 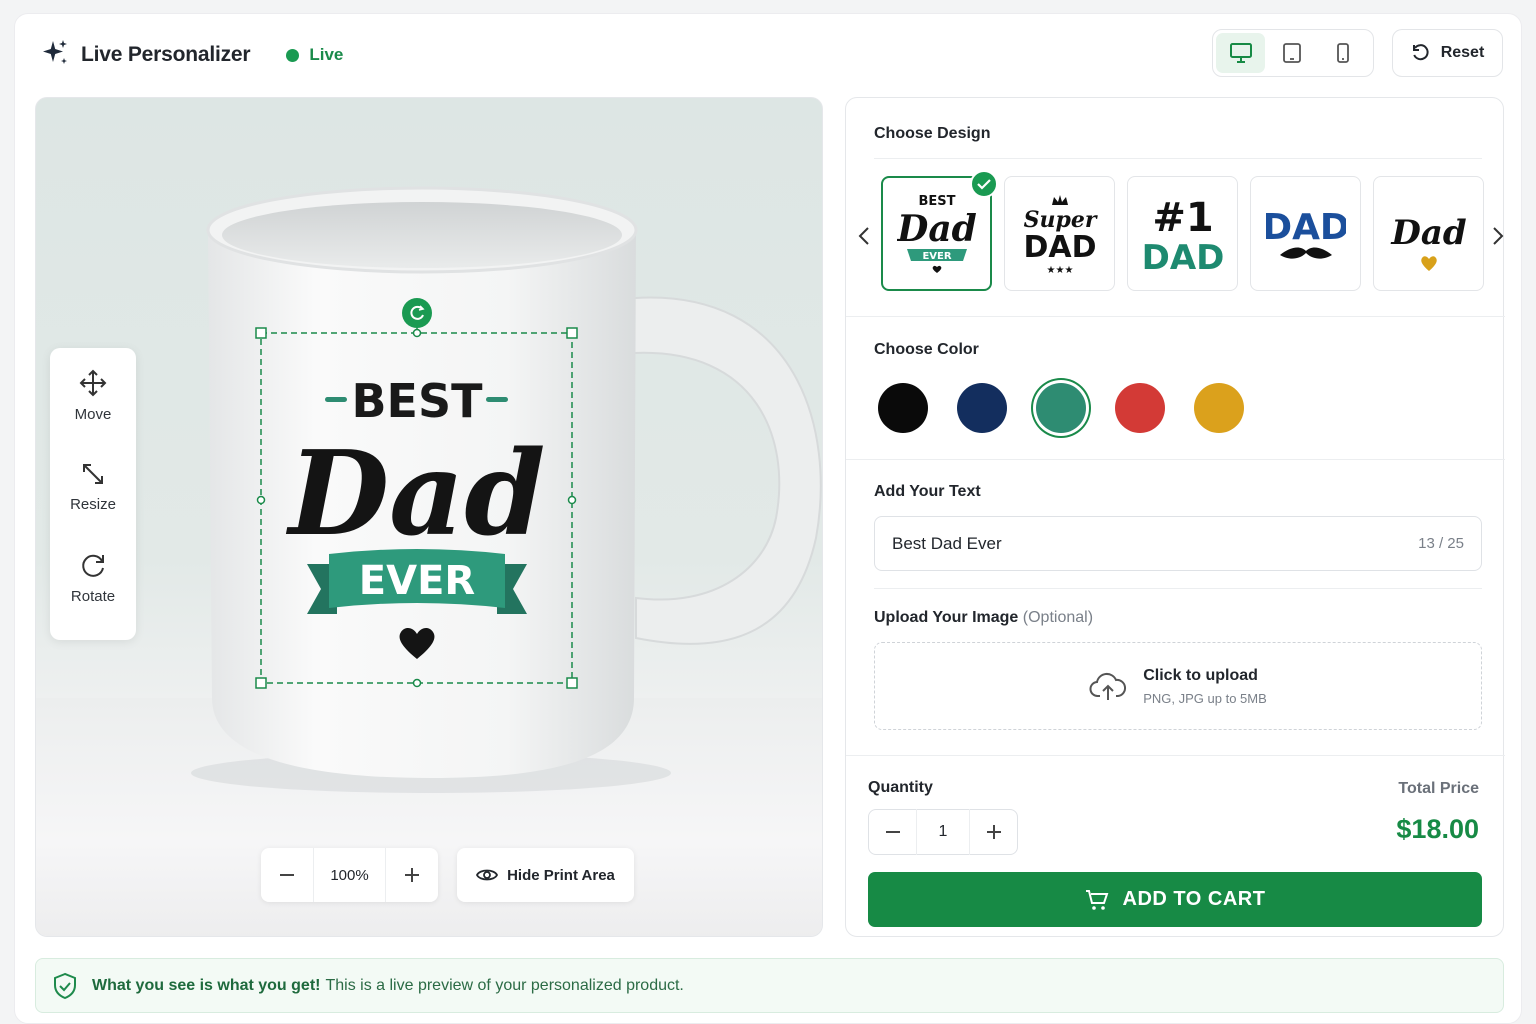 I want to click on designs-prev-button, so click(x=864, y=236).